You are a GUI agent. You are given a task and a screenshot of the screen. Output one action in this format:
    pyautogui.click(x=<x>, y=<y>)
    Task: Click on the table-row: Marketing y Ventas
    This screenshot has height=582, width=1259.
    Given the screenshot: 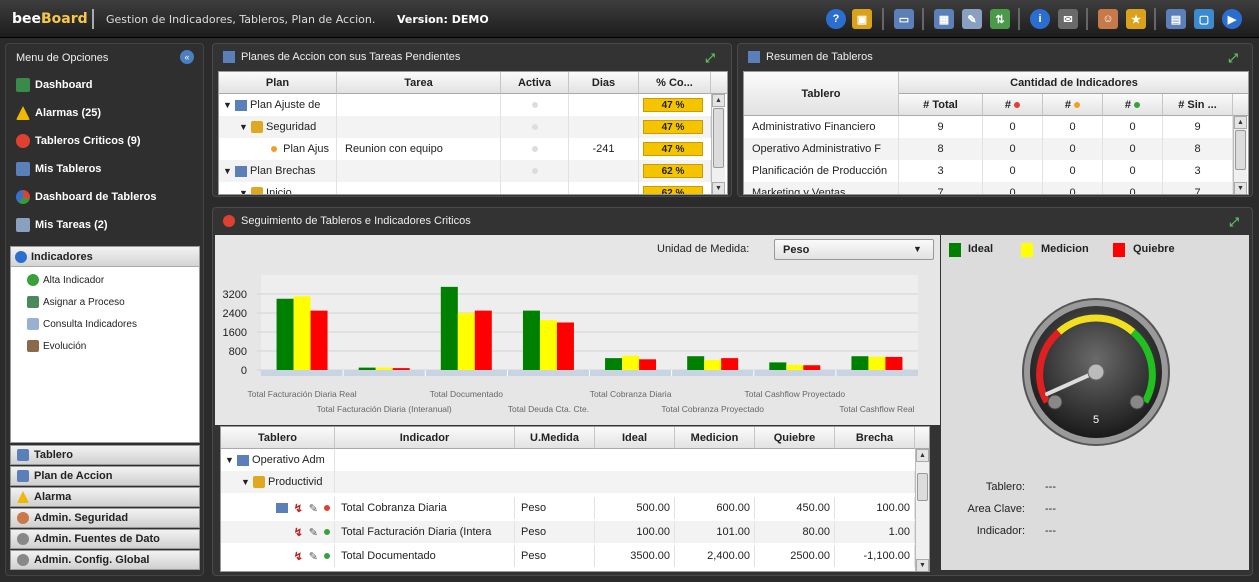 What is the action you would take?
    pyautogui.click(x=821, y=188)
    